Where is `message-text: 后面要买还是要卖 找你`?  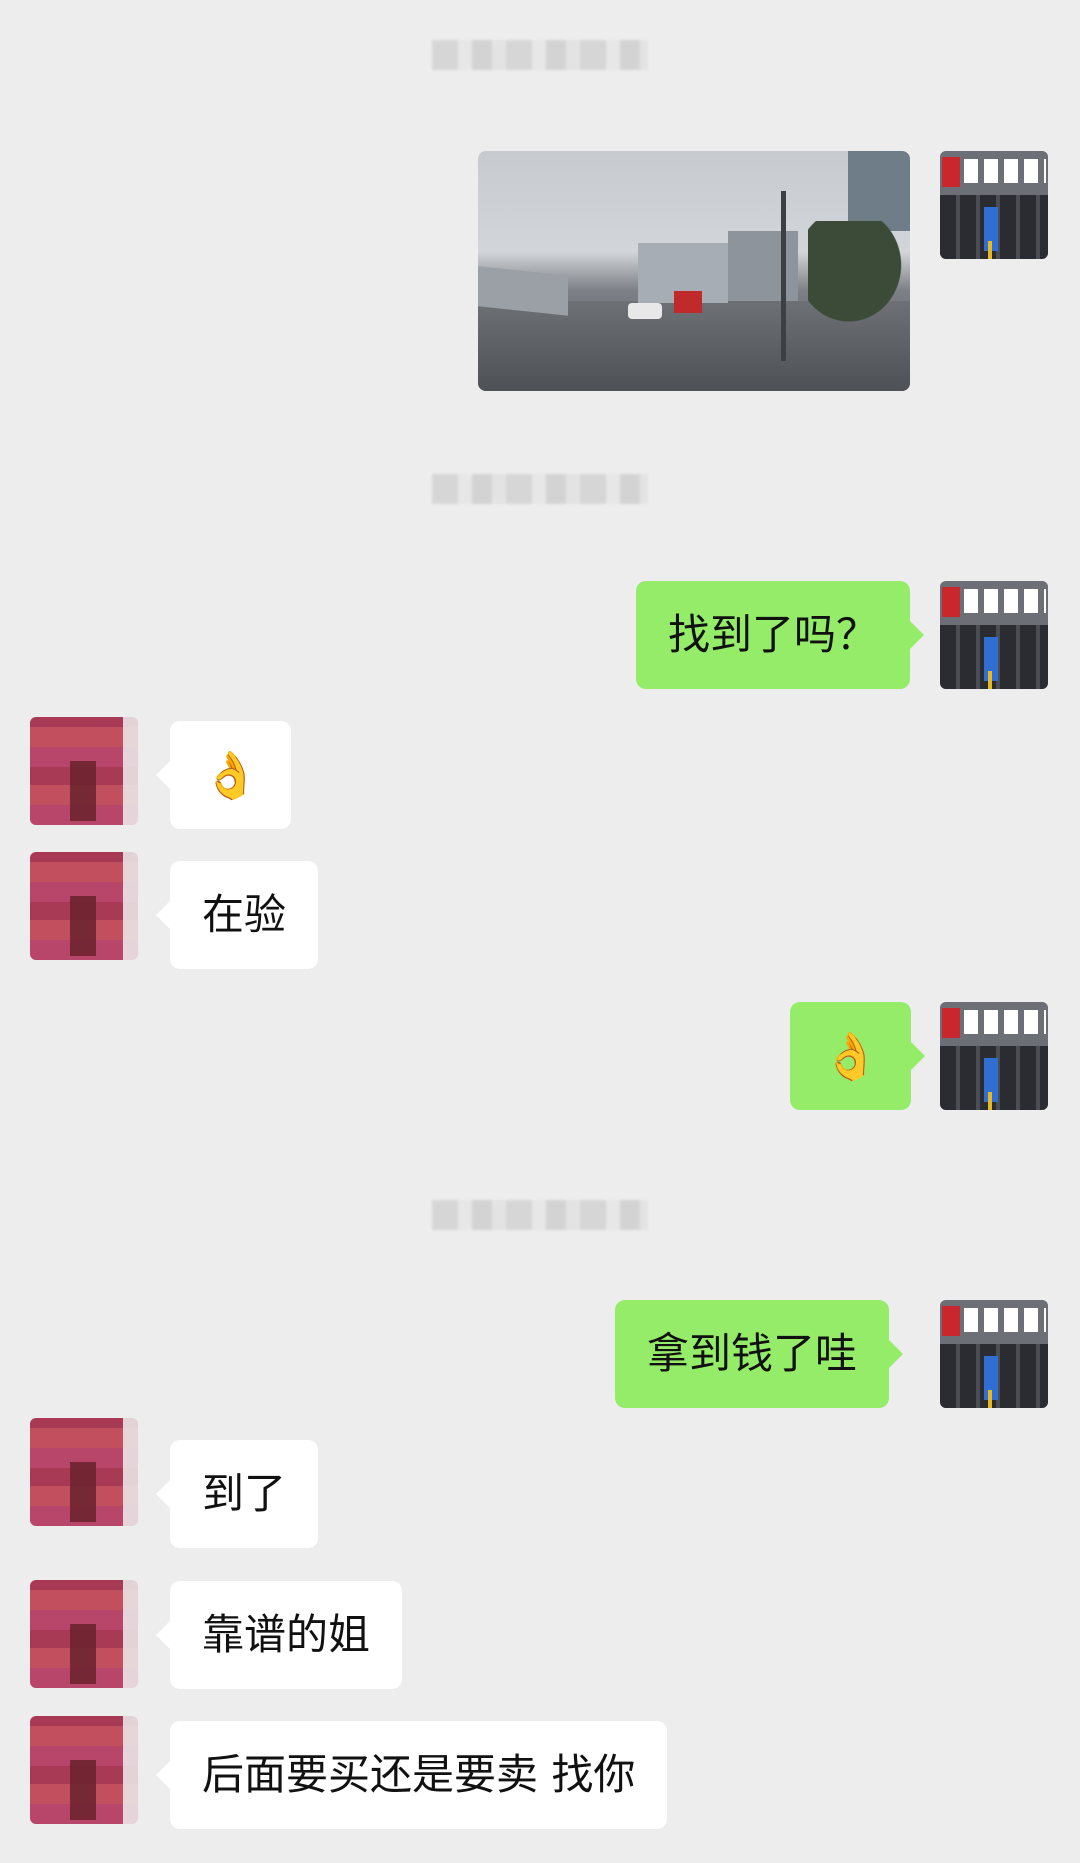 message-text: 后面要买还是要卖 找你 is located at coordinates (419, 1774).